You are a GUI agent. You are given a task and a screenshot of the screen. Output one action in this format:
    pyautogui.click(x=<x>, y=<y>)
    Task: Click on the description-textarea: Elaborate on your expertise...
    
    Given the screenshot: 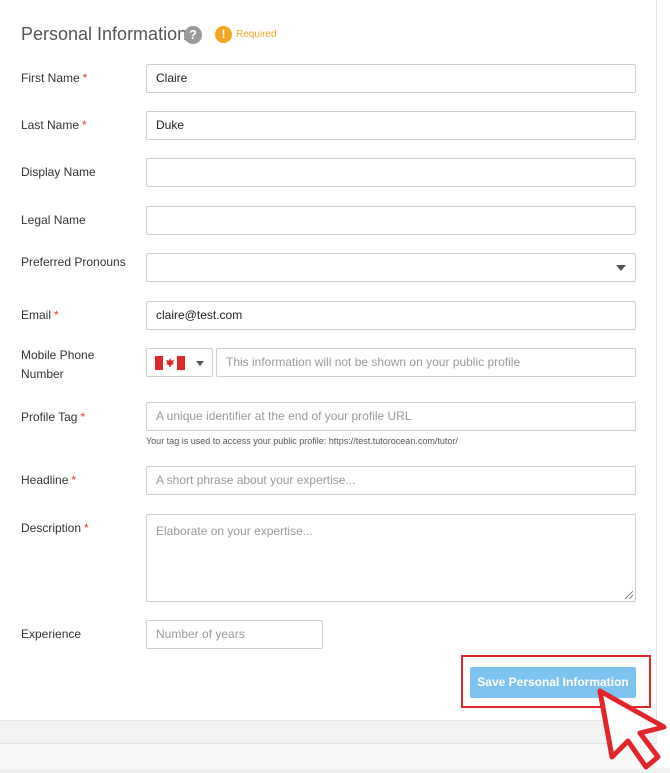 What is the action you would take?
    pyautogui.click(x=391, y=558)
    